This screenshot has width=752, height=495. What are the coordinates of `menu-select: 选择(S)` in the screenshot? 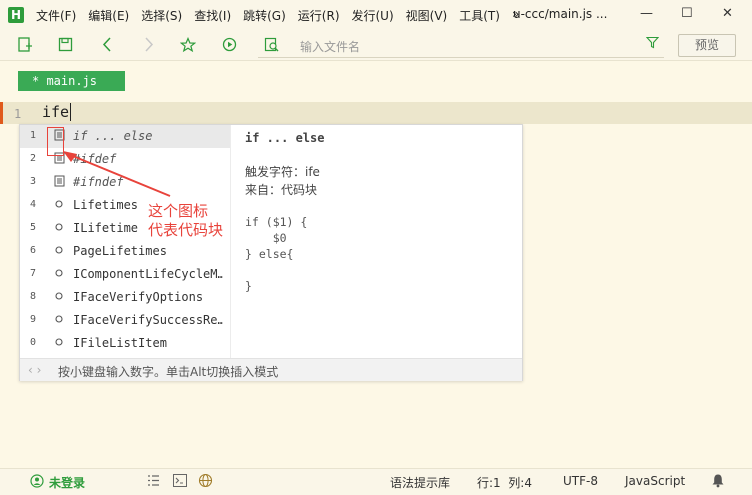 It's located at (161, 15).